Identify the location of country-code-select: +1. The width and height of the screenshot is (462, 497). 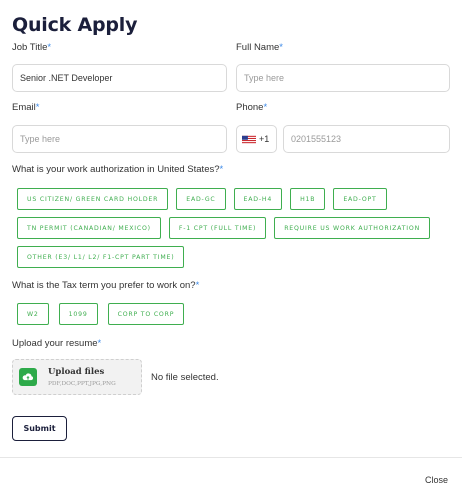
(256, 139).